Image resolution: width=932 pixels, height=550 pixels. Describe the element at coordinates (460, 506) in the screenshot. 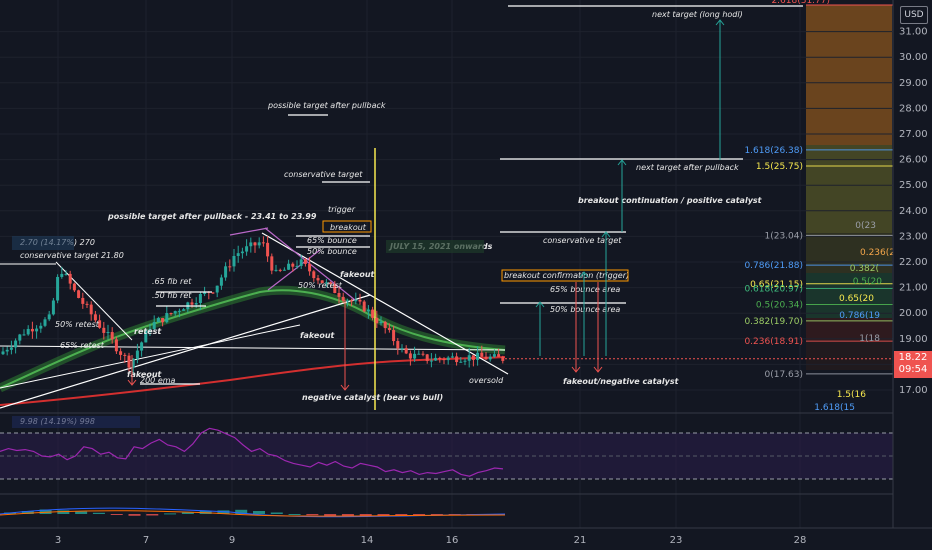

I see `macd-panel: 0.00` at that location.